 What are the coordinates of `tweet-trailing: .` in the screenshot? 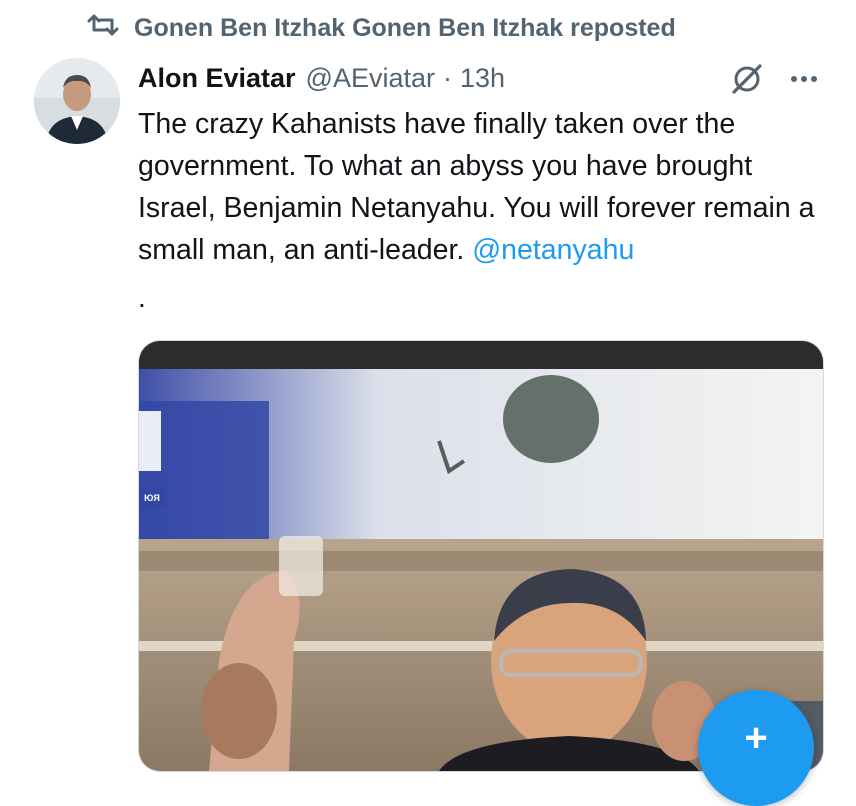 It's located at (142, 297).